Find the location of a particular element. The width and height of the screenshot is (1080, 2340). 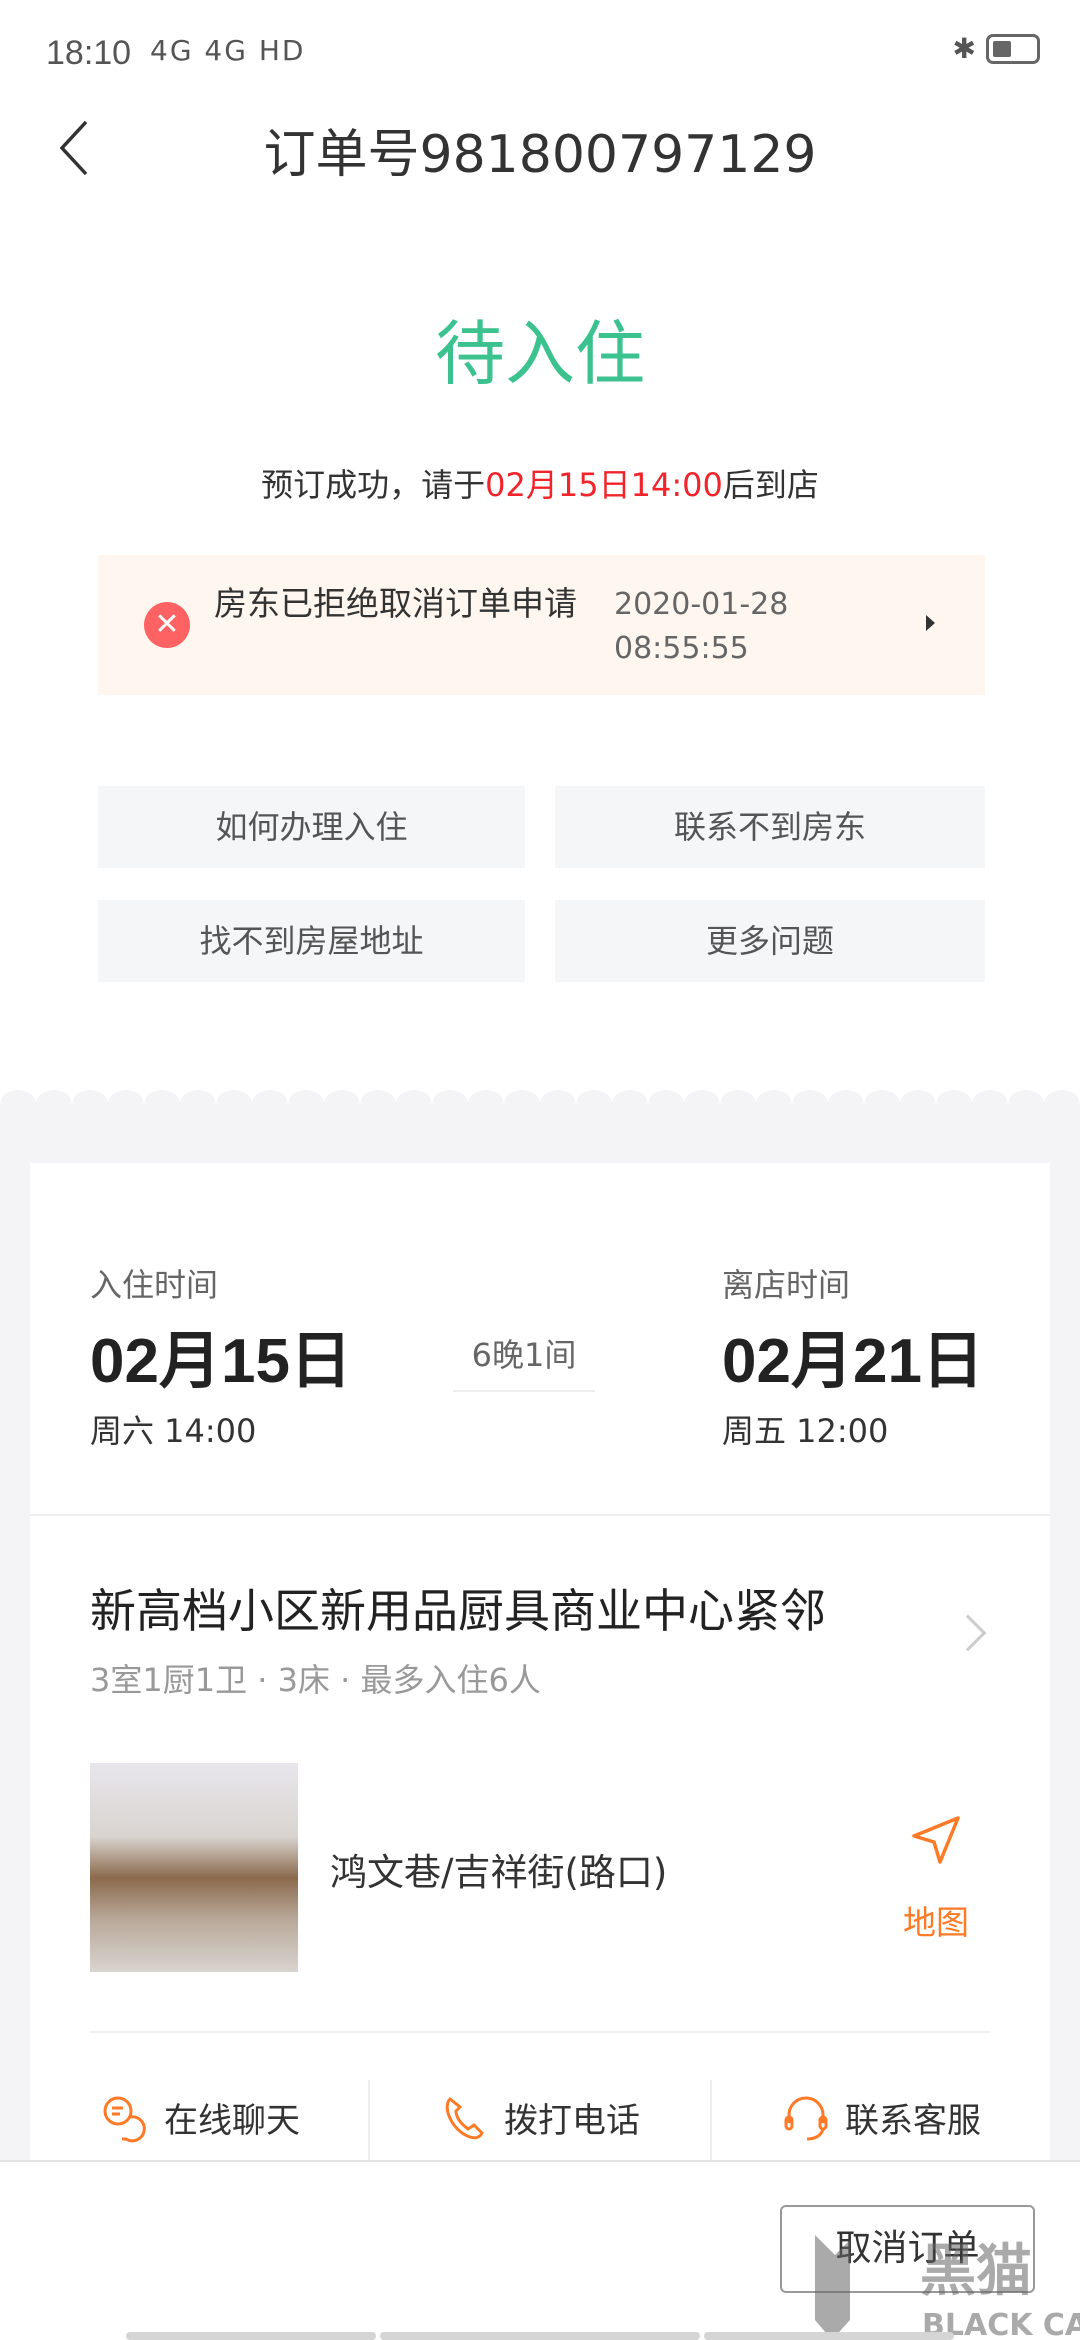

action-label: 拨打电话 is located at coordinates (572, 2121).